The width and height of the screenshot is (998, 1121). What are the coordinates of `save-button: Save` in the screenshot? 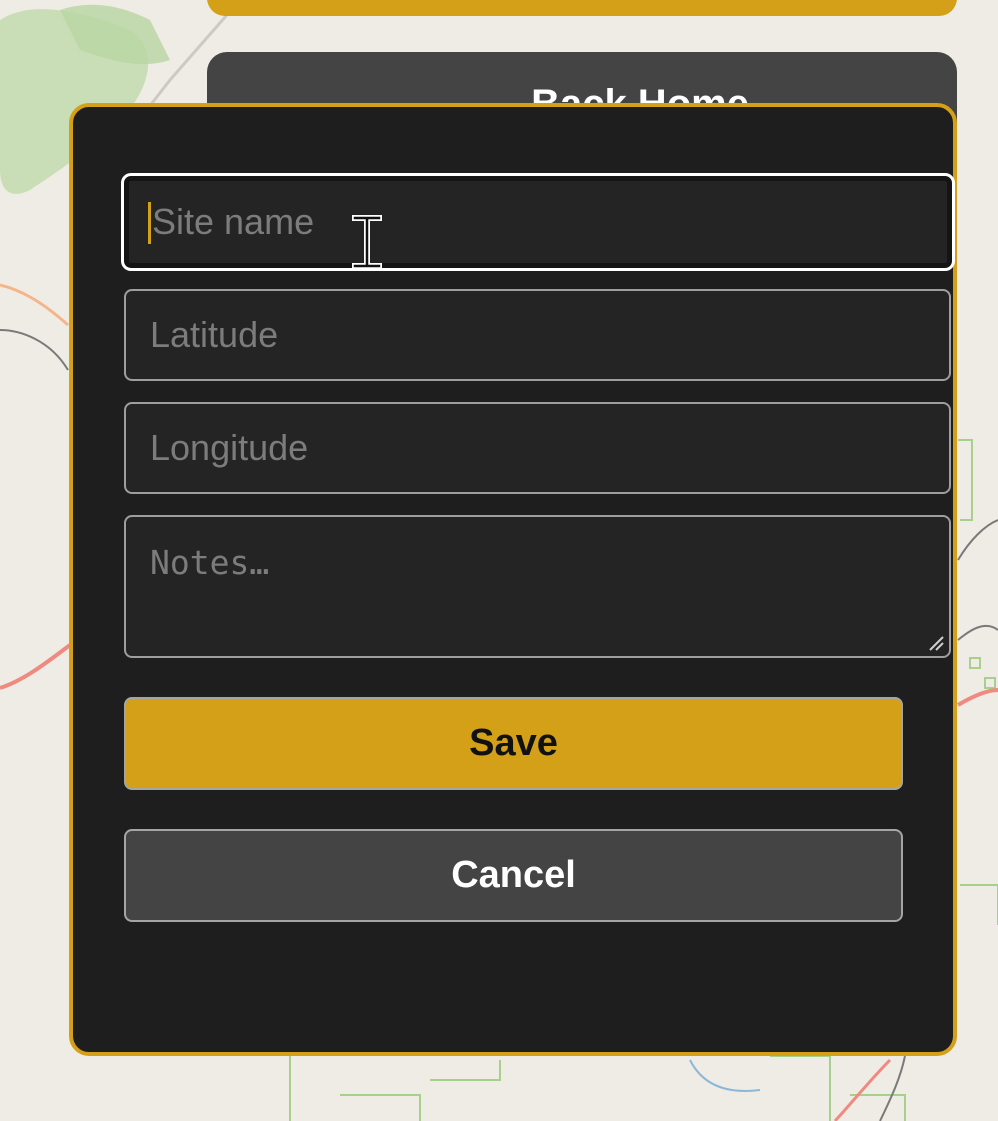 It's located at (513, 743).